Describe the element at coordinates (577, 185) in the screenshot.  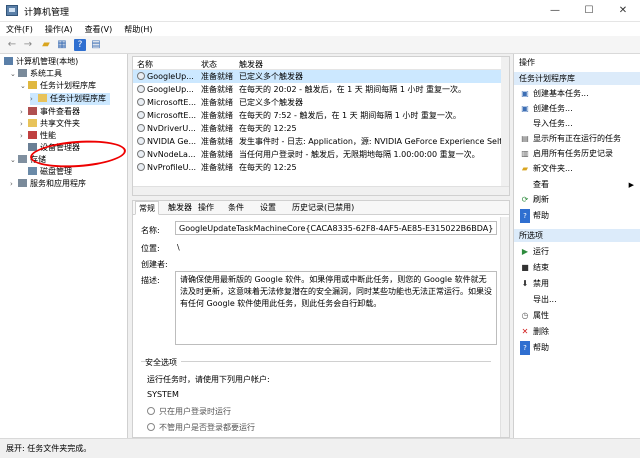
I see `action-view: 查看 ▶` at that location.